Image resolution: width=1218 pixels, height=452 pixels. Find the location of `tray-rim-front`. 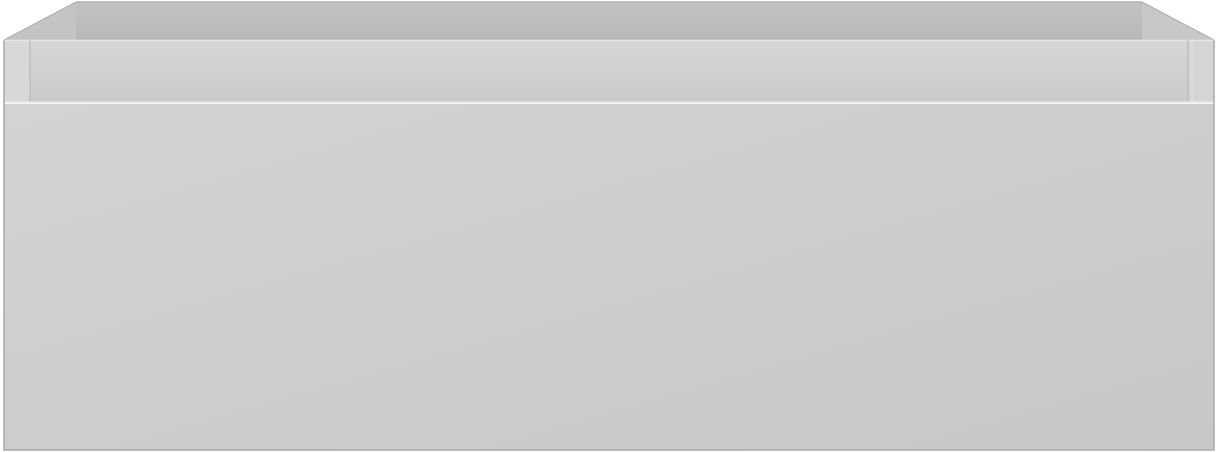

tray-rim-front is located at coordinates (609, 71).